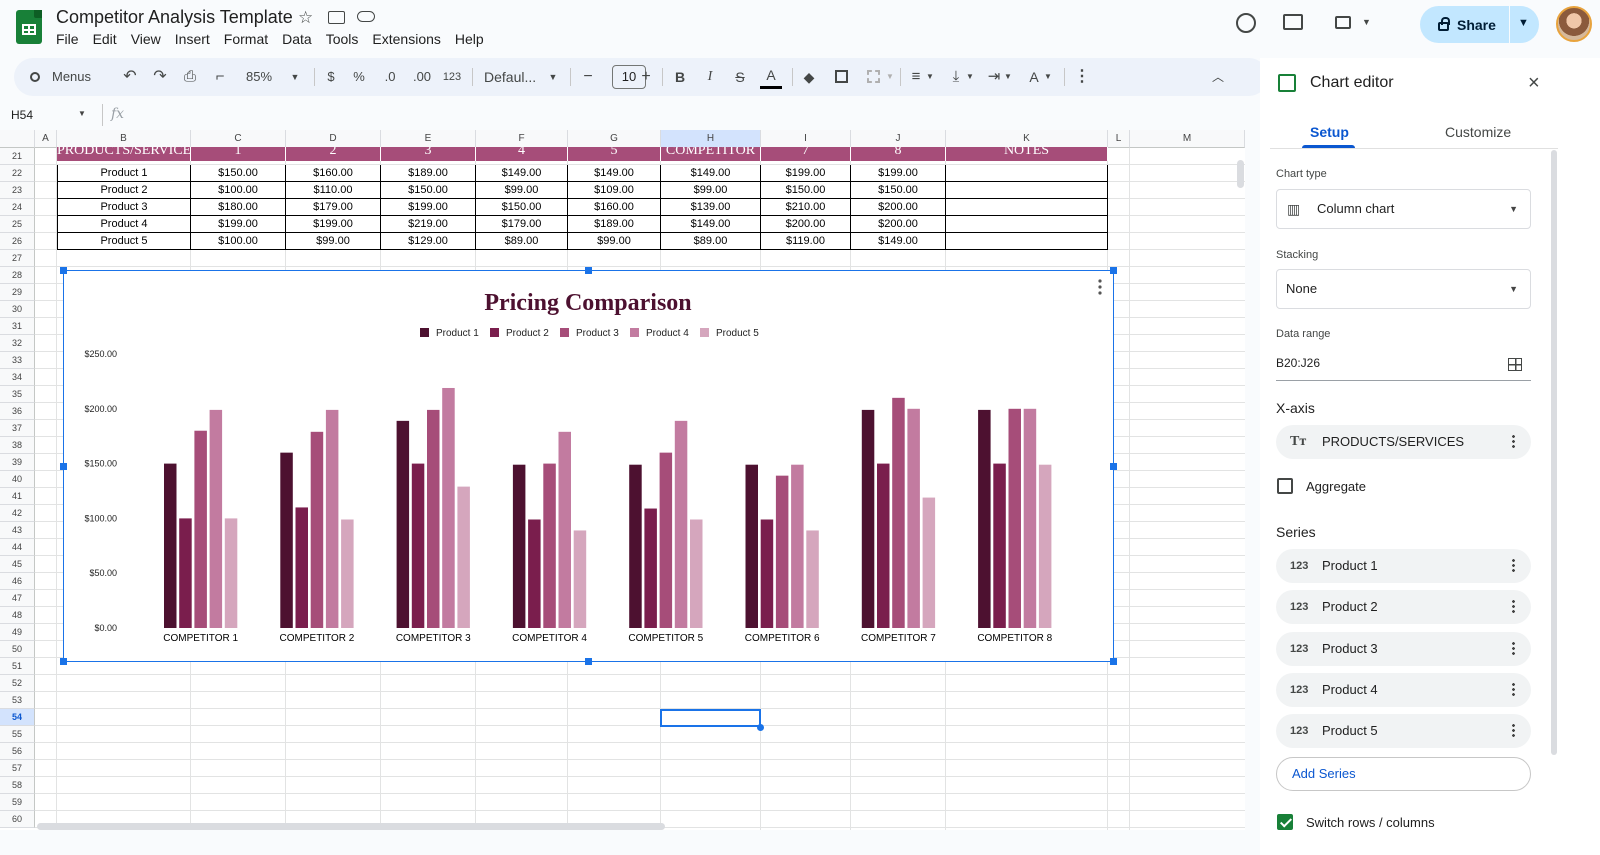  Describe the element at coordinates (17, 190) in the screenshot. I see `row-header: 23` at that location.